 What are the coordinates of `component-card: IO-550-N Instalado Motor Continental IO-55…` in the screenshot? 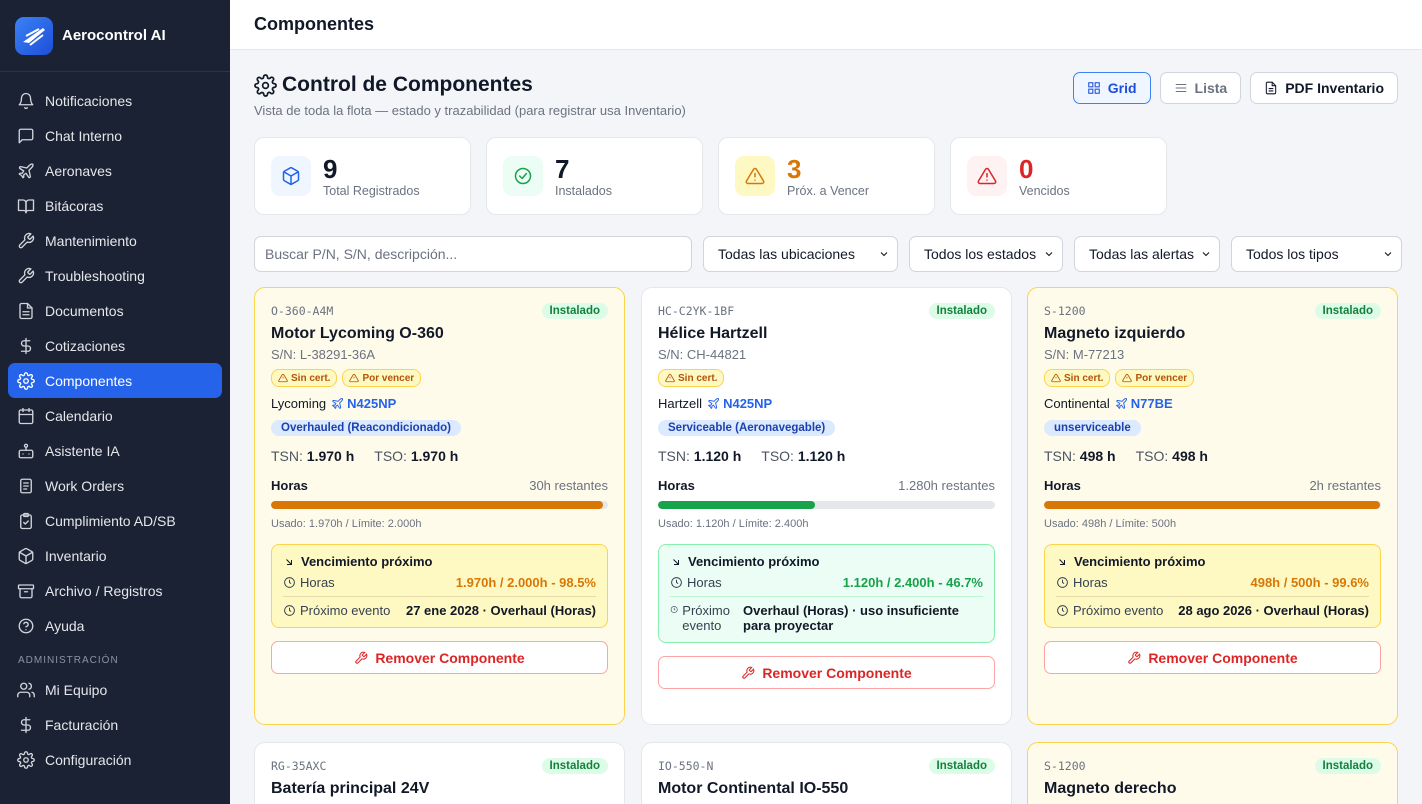 It's located at (826, 773).